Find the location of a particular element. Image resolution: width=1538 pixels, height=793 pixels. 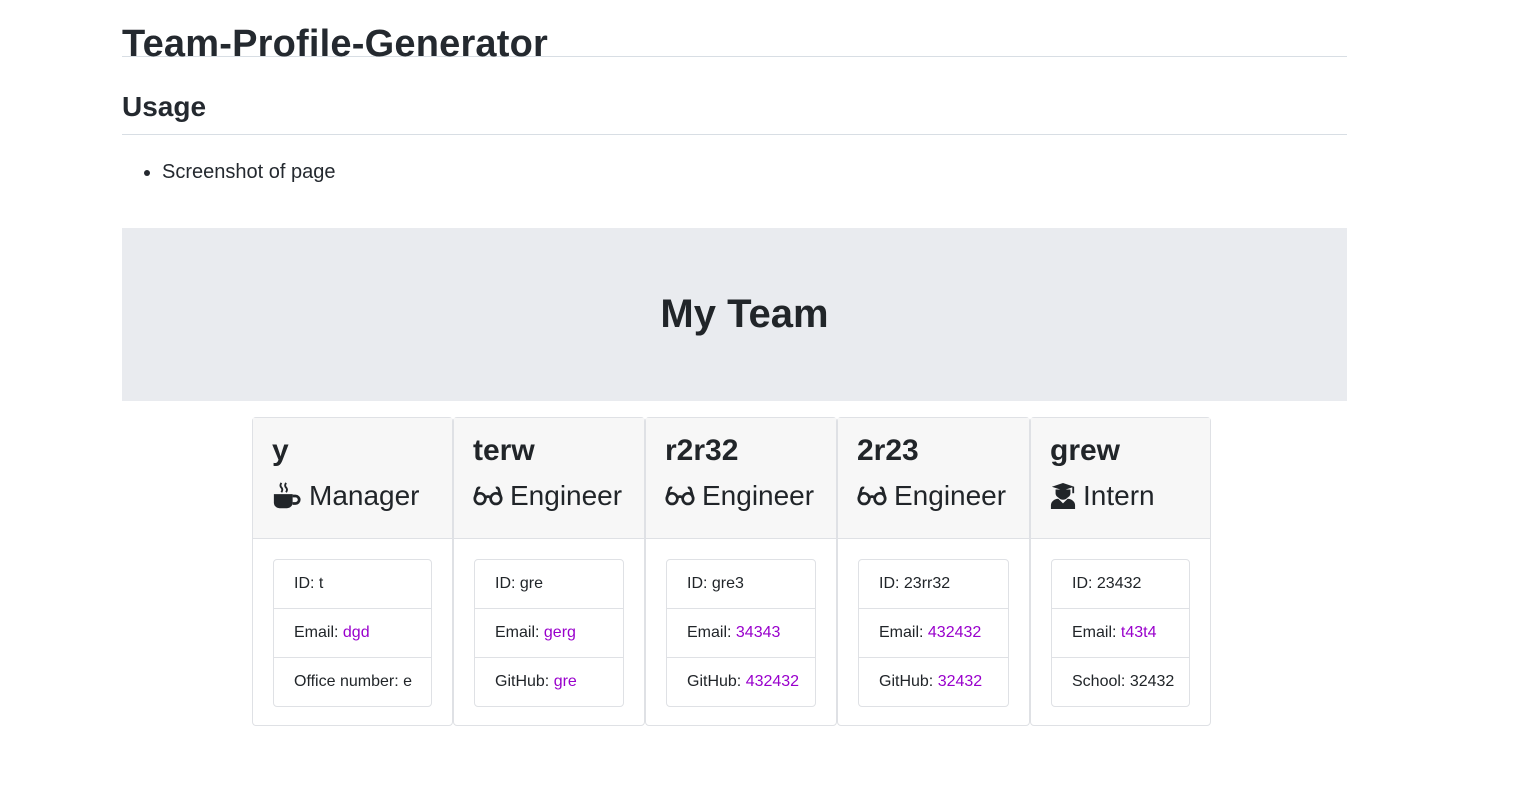

employee-details: ID: gre Email: gerg GitHub: gre is located at coordinates (549, 633).